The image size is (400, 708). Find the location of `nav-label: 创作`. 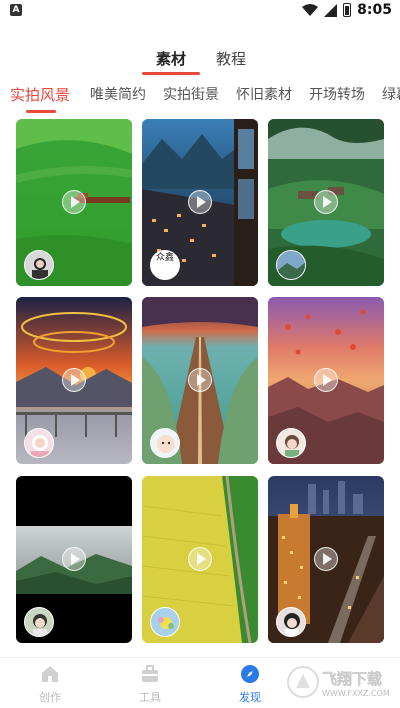

nav-label: 创作 is located at coordinates (50, 697).